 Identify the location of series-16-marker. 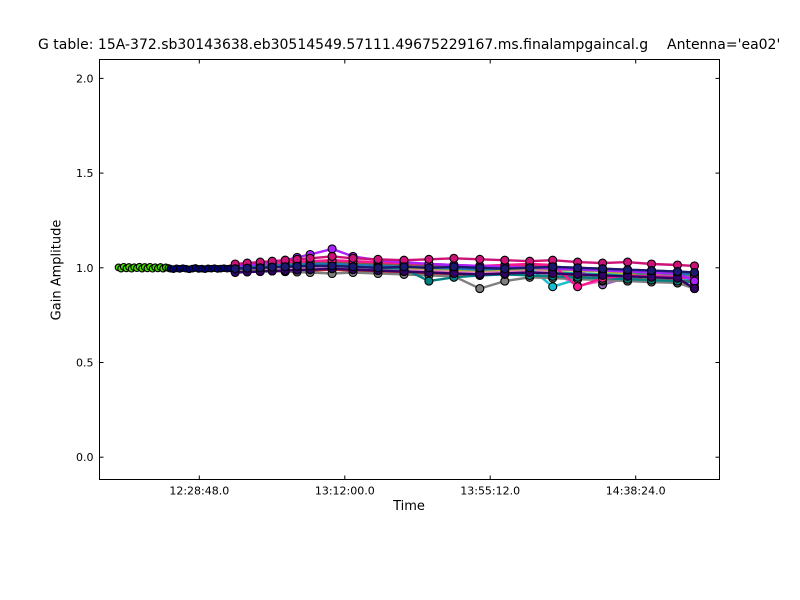
(694, 289).